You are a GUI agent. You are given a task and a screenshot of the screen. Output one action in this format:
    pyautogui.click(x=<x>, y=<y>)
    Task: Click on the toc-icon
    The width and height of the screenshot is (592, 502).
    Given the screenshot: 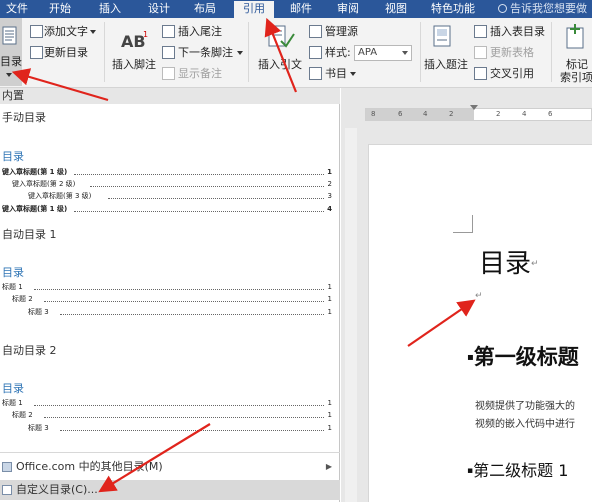 What is the action you would take?
    pyautogui.click(x=9, y=35)
    